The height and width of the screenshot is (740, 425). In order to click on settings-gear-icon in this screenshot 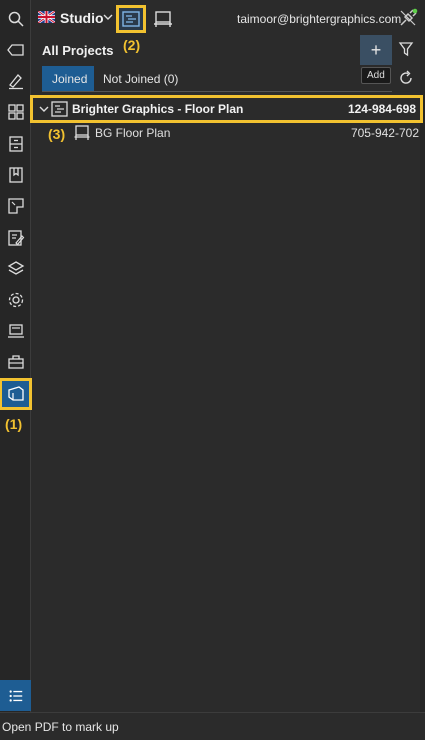, I will do `click(16, 300)`.